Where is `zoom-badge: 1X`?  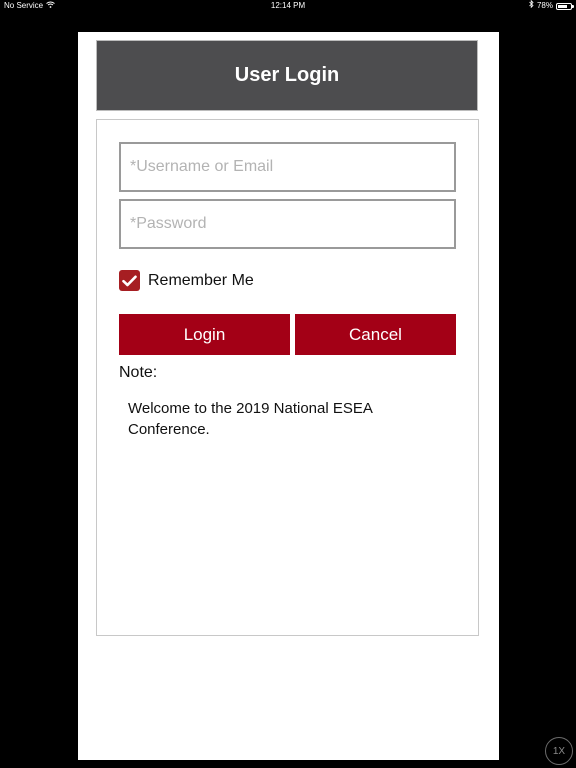 zoom-badge: 1X is located at coordinates (559, 751).